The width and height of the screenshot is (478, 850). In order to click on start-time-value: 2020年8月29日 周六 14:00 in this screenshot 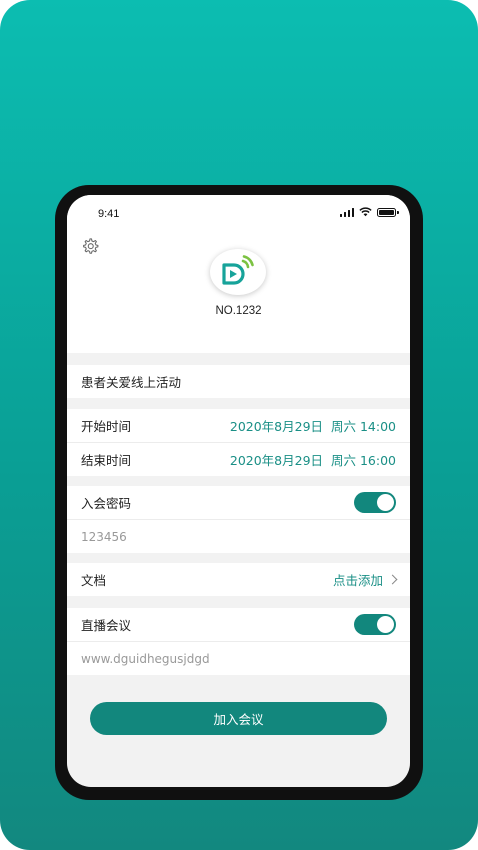, I will do `click(312, 426)`.